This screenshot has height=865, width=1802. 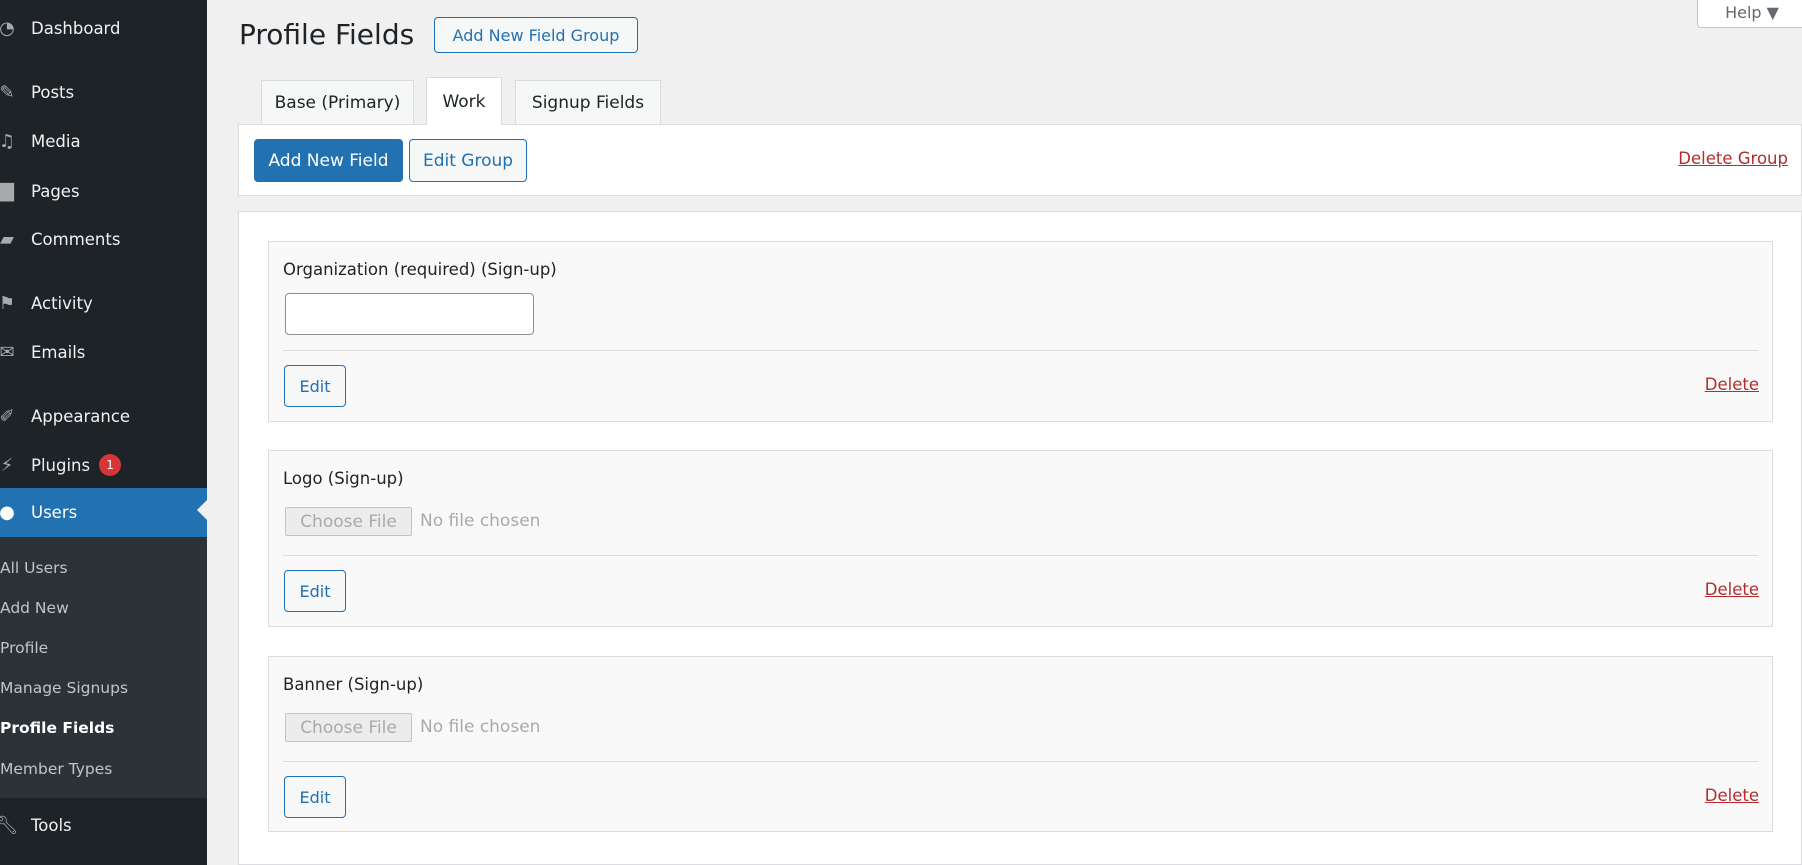 What do you see at coordinates (7, 416) in the screenshot?
I see `brush-icon: ✐` at bounding box center [7, 416].